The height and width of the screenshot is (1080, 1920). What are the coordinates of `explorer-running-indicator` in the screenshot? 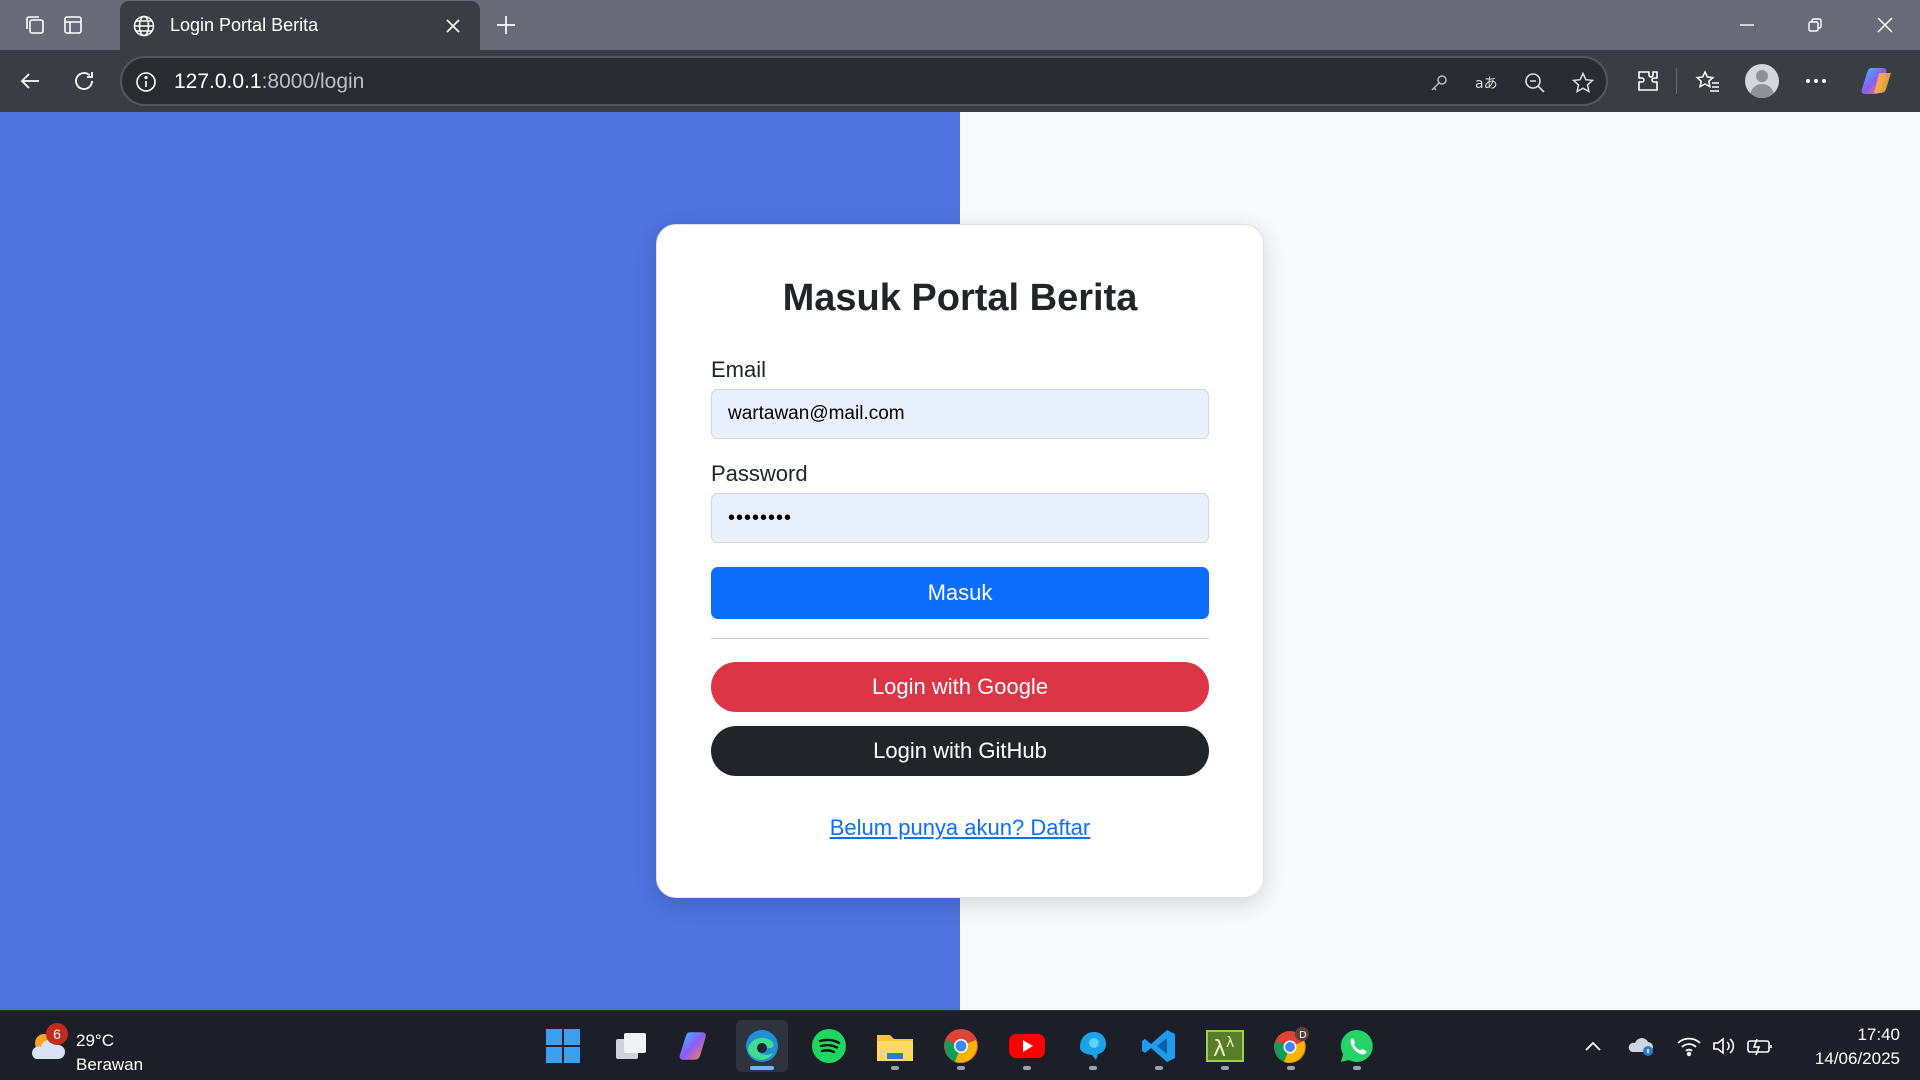 It's located at (895, 1068).